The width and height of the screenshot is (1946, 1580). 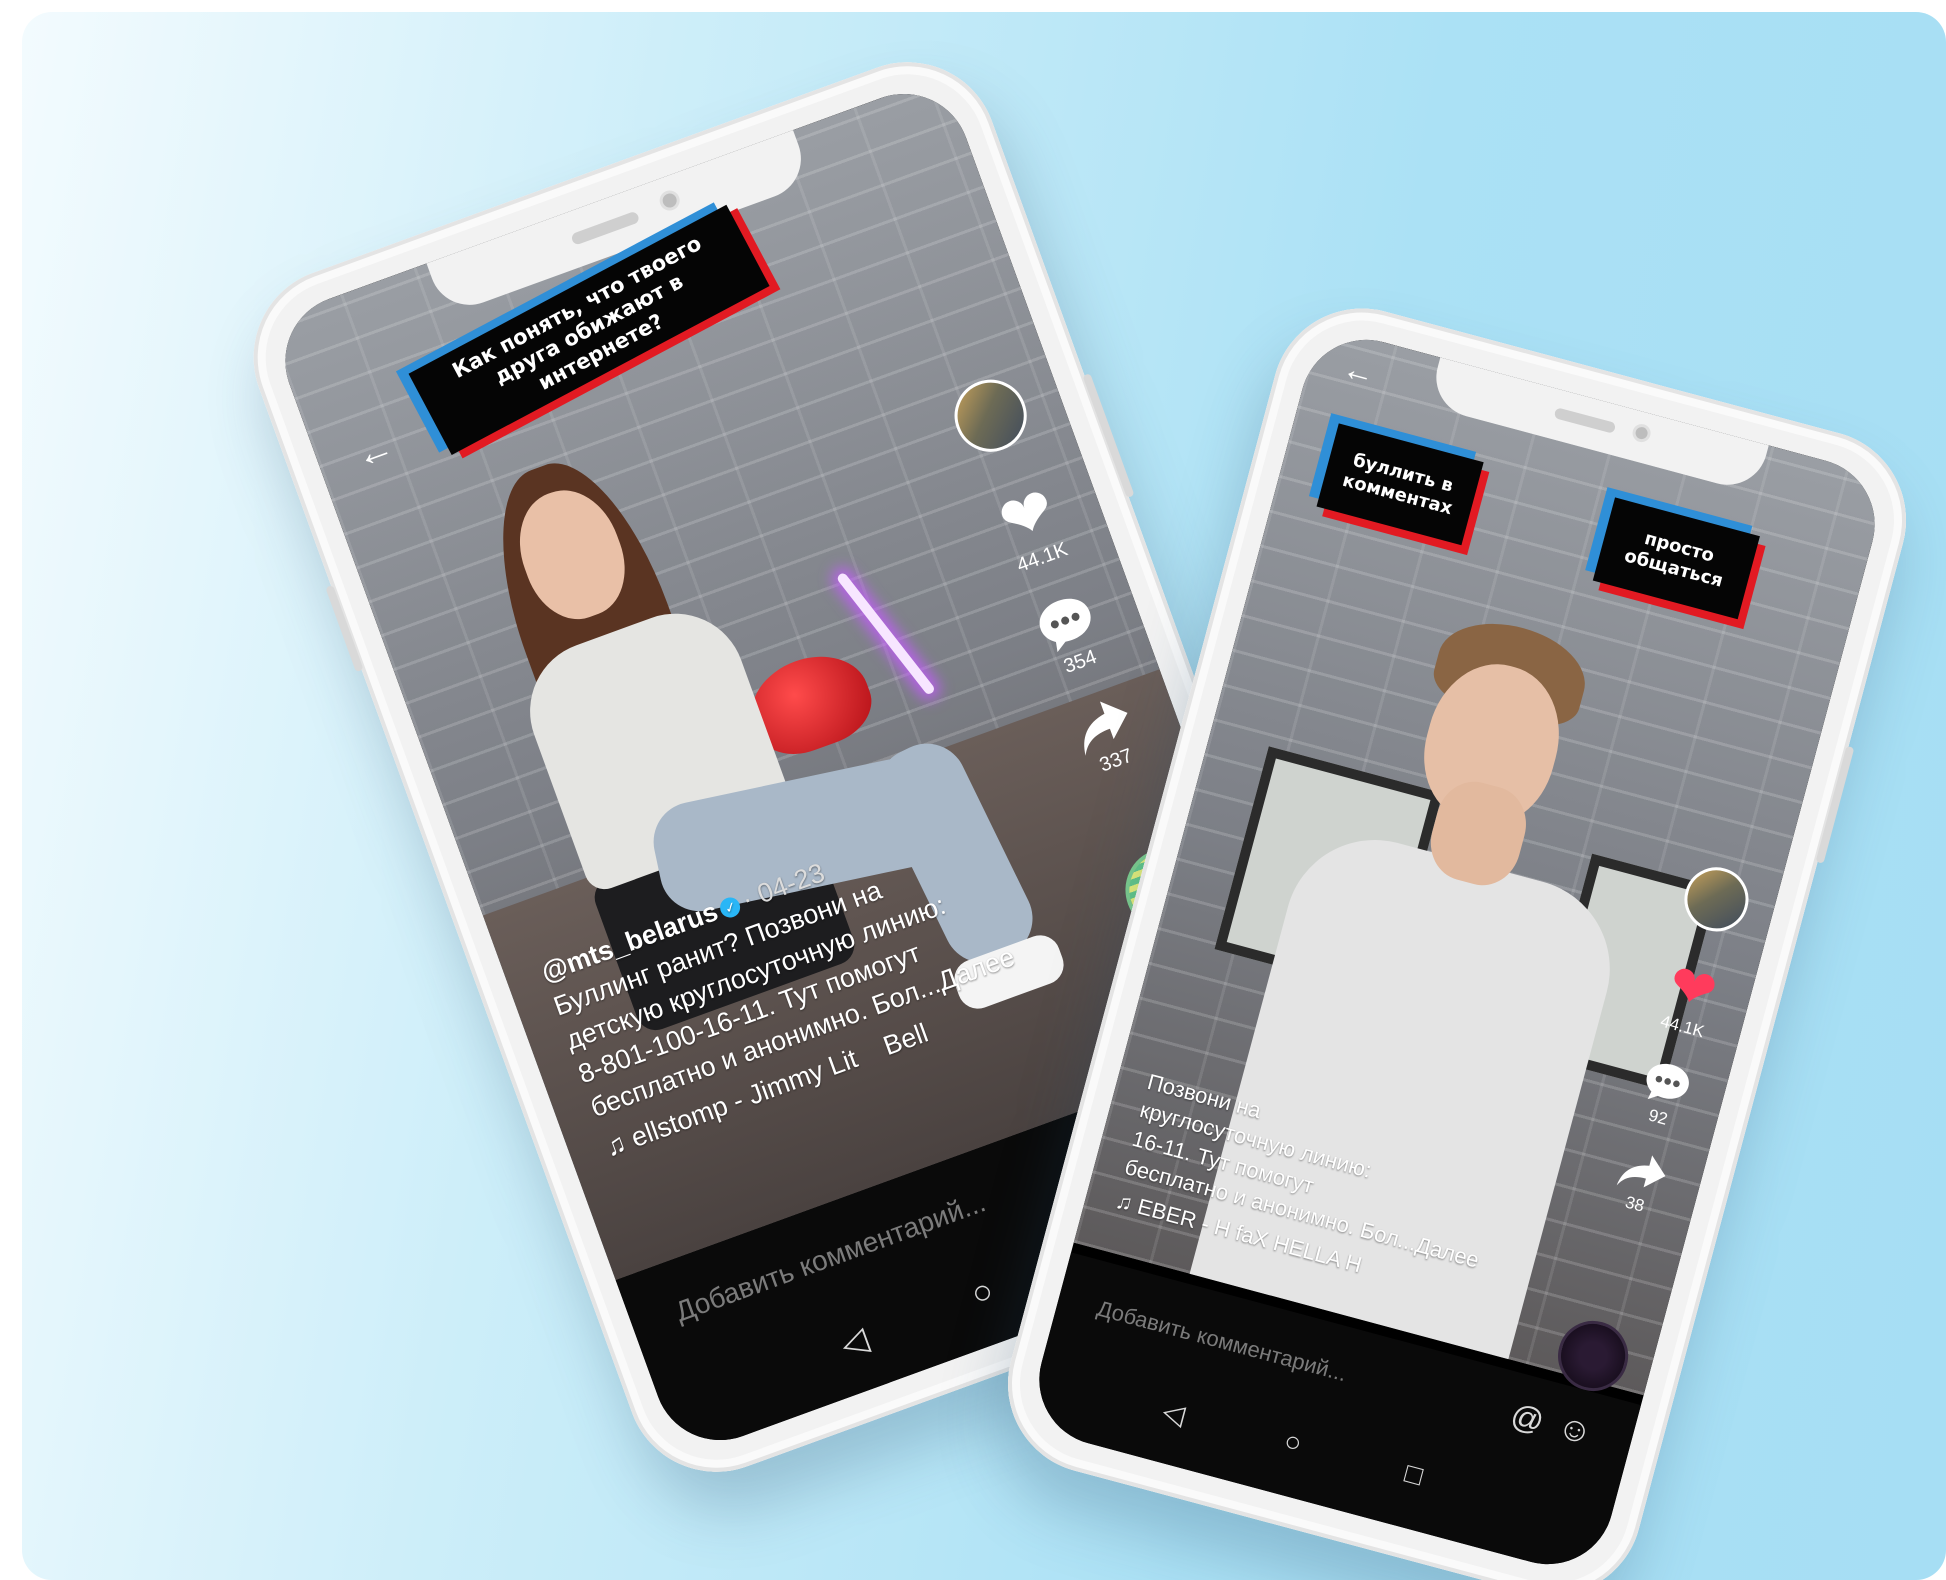 What do you see at coordinates (1574, 1430) in the screenshot?
I see `emoji-icon: ☺` at bounding box center [1574, 1430].